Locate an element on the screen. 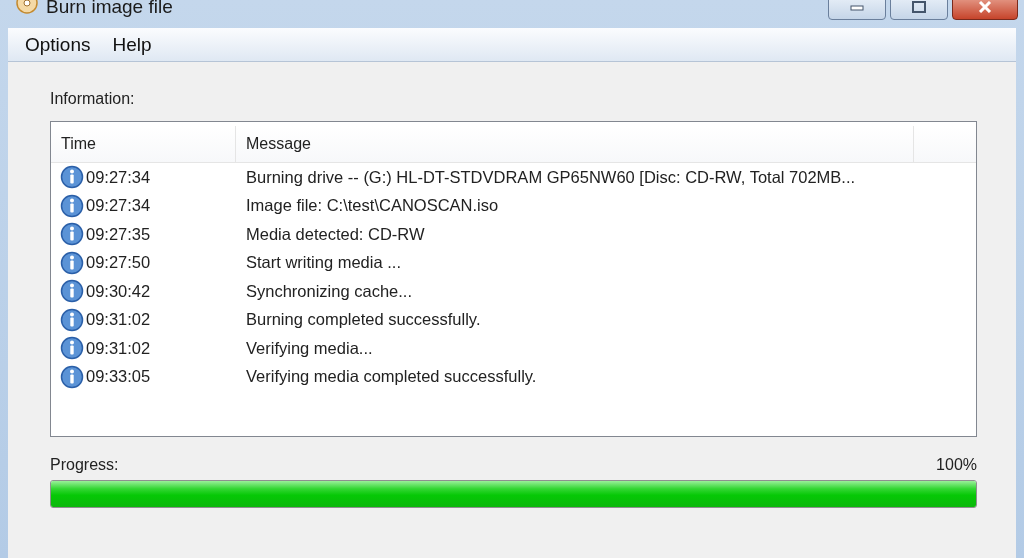 The width and height of the screenshot is (1024, 558). maximize-button is located at coordinates (919, 10).